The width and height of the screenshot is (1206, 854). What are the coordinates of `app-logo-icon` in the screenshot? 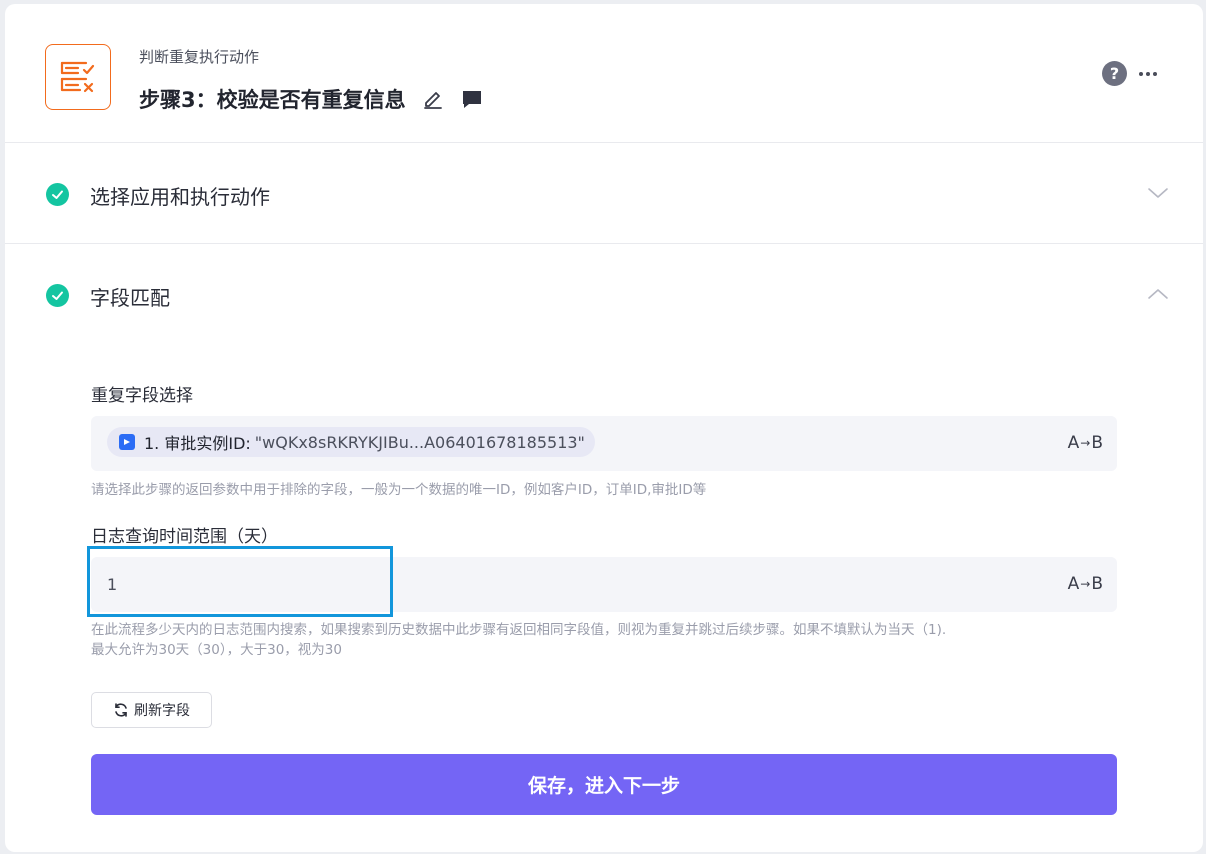 It's located at (127, 442).